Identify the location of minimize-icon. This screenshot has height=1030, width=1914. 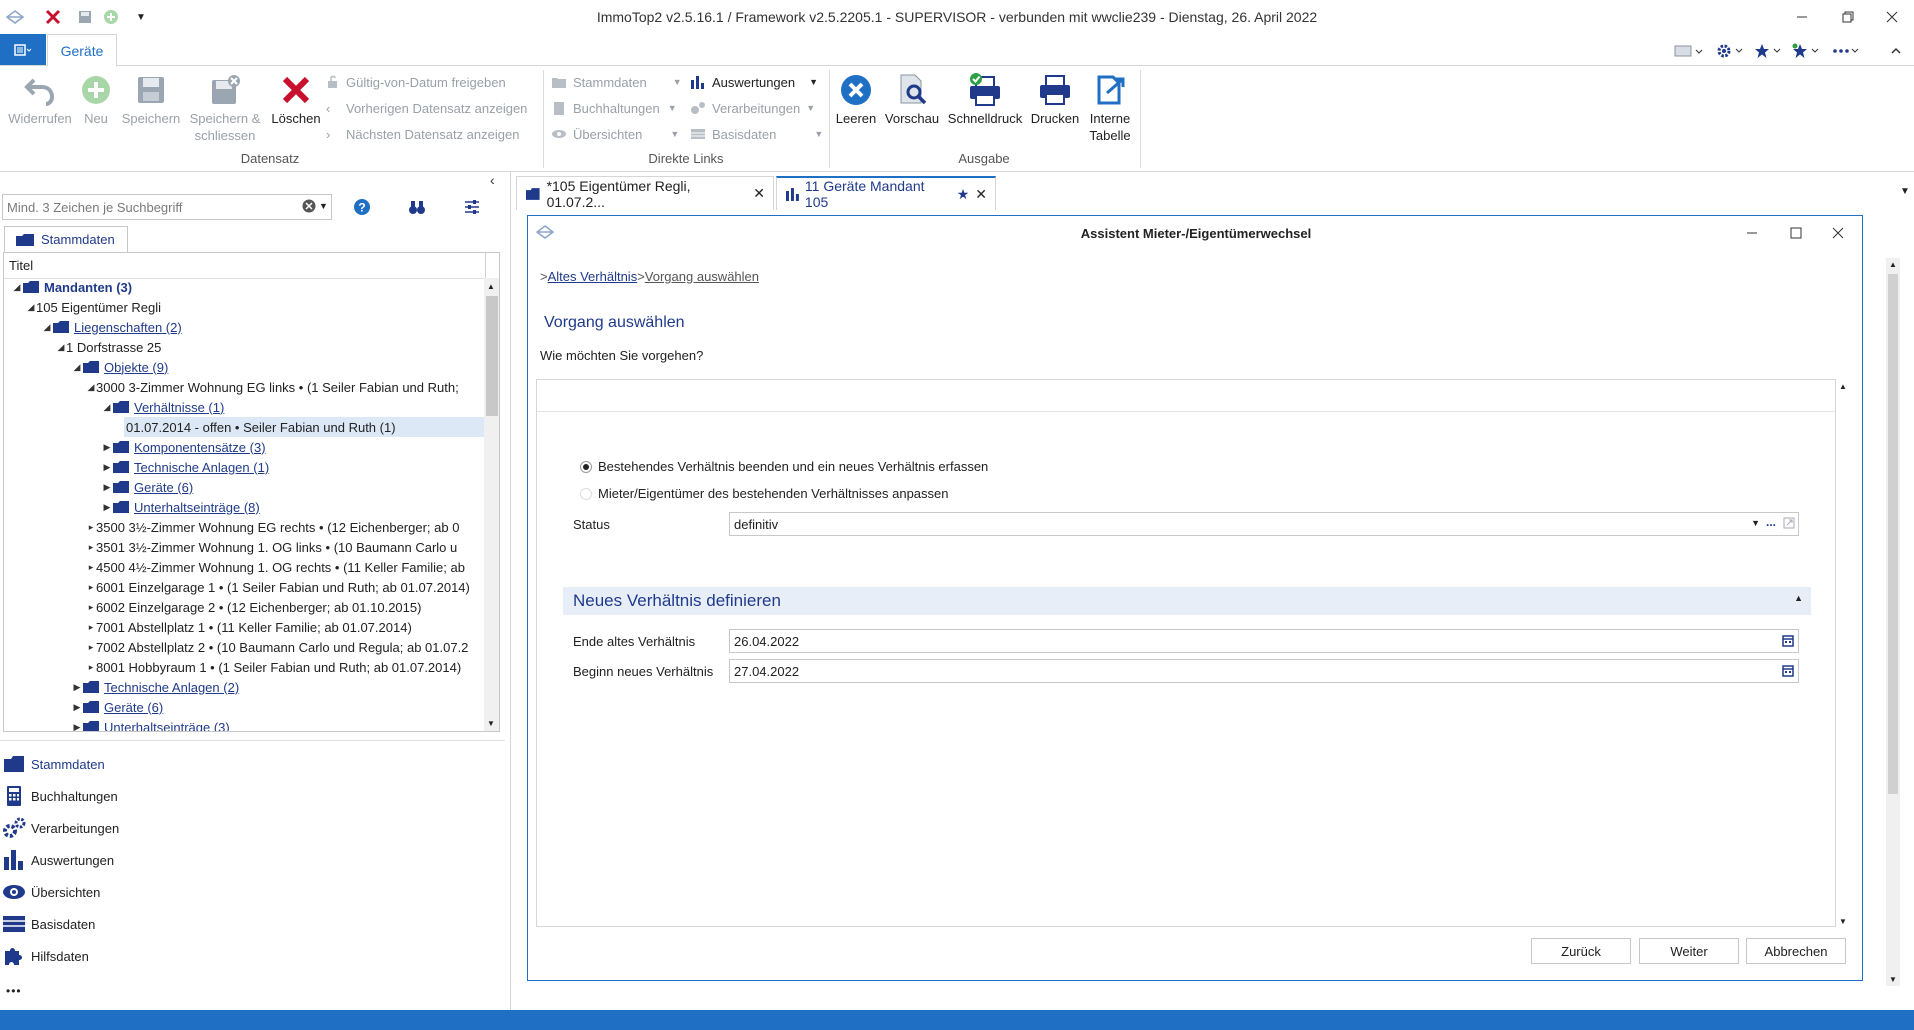
(1802, 17).